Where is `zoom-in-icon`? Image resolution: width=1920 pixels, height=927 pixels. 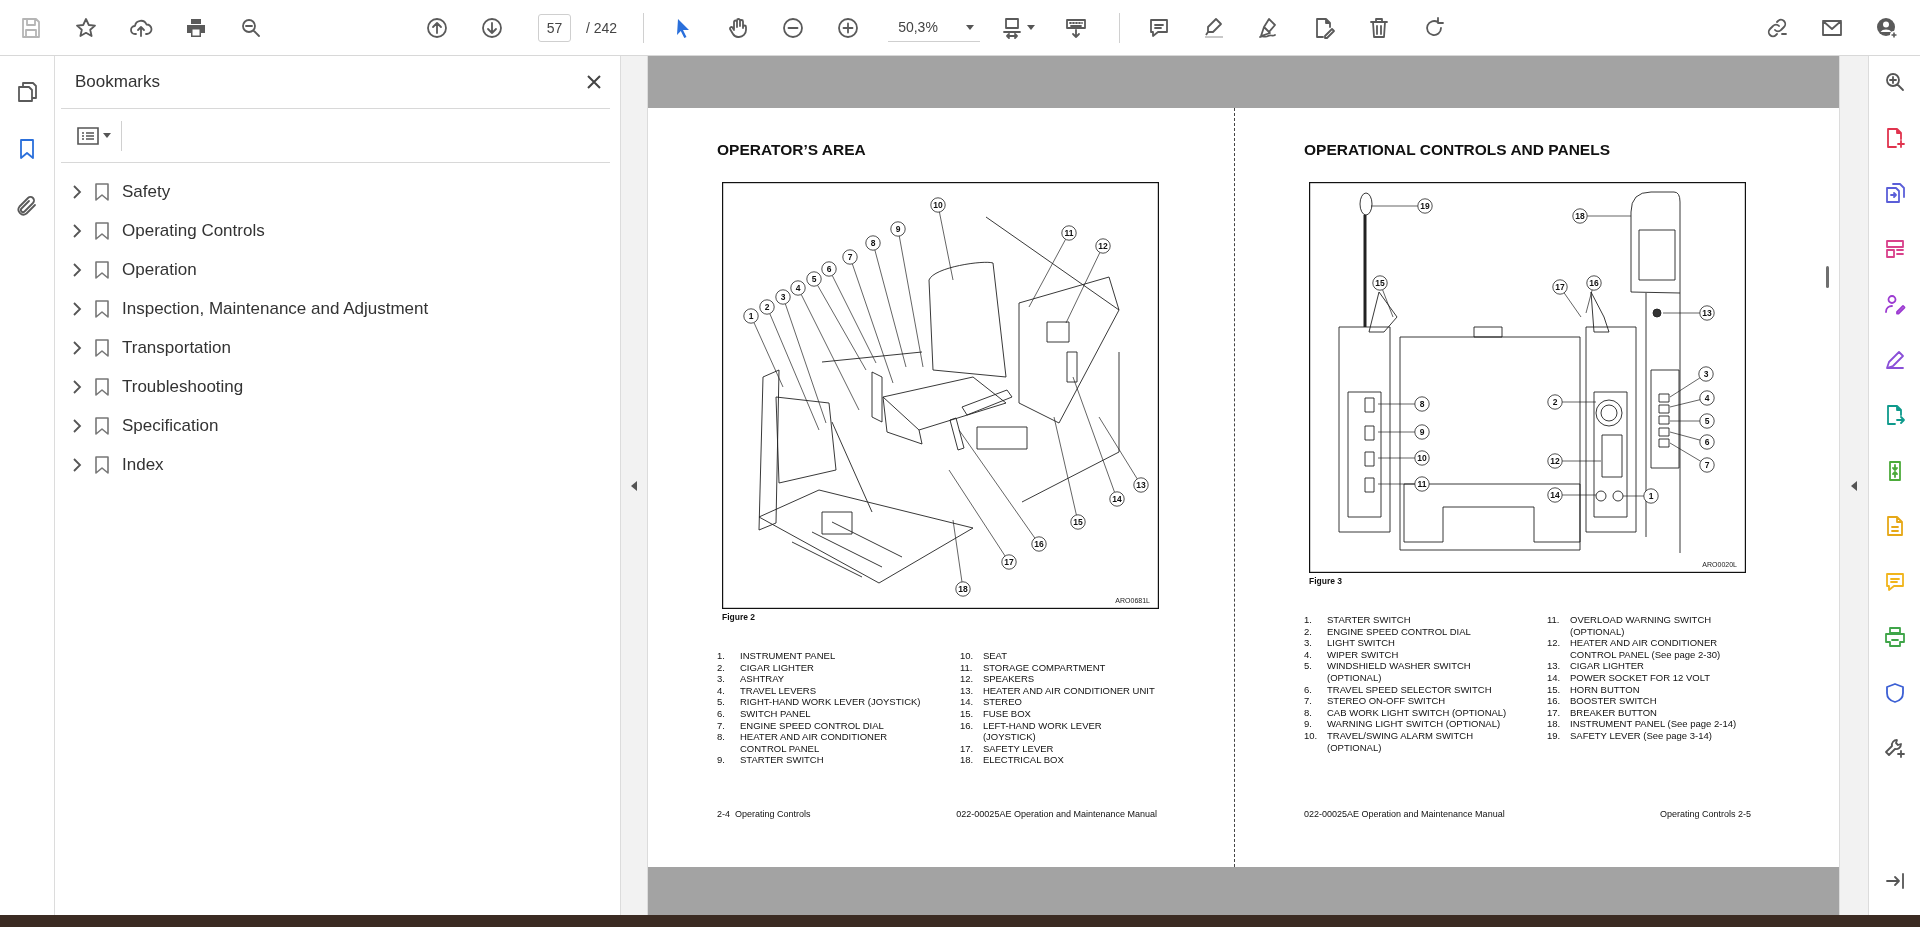
zoom-in-icon is located at coordinates (847, 27).